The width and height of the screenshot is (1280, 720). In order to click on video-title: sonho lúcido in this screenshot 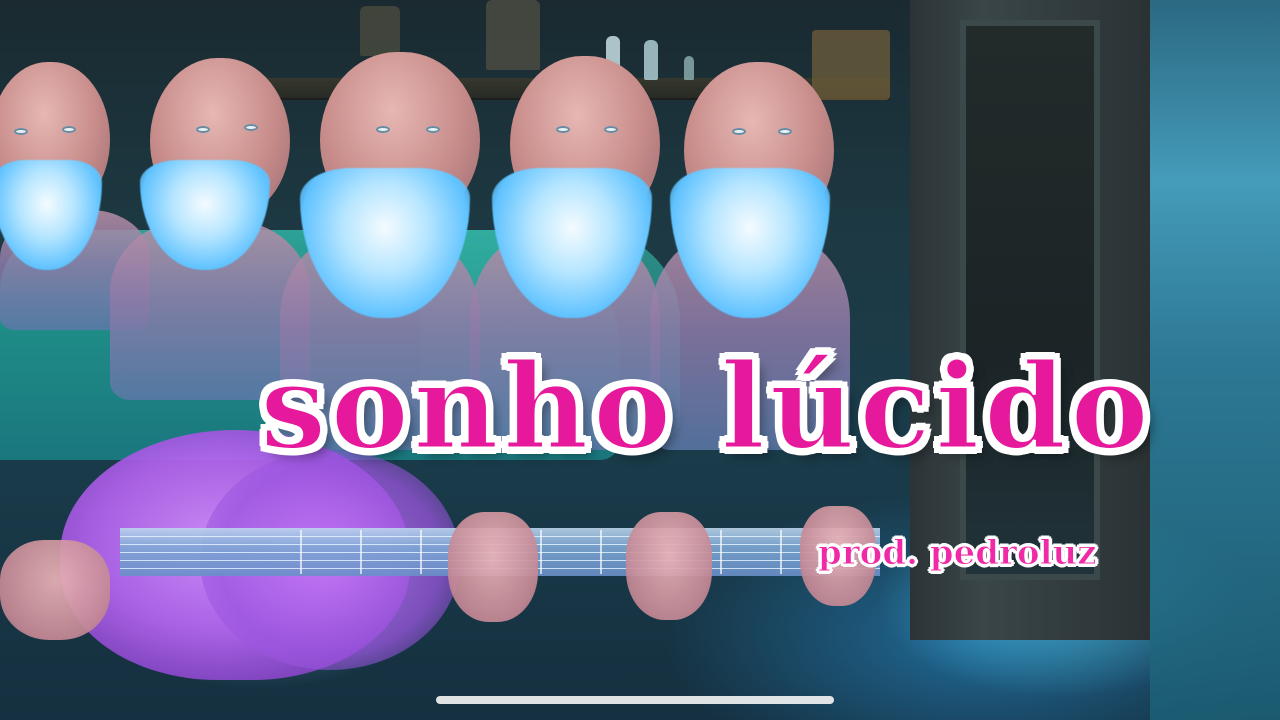, I will do `click(706, 406)`.